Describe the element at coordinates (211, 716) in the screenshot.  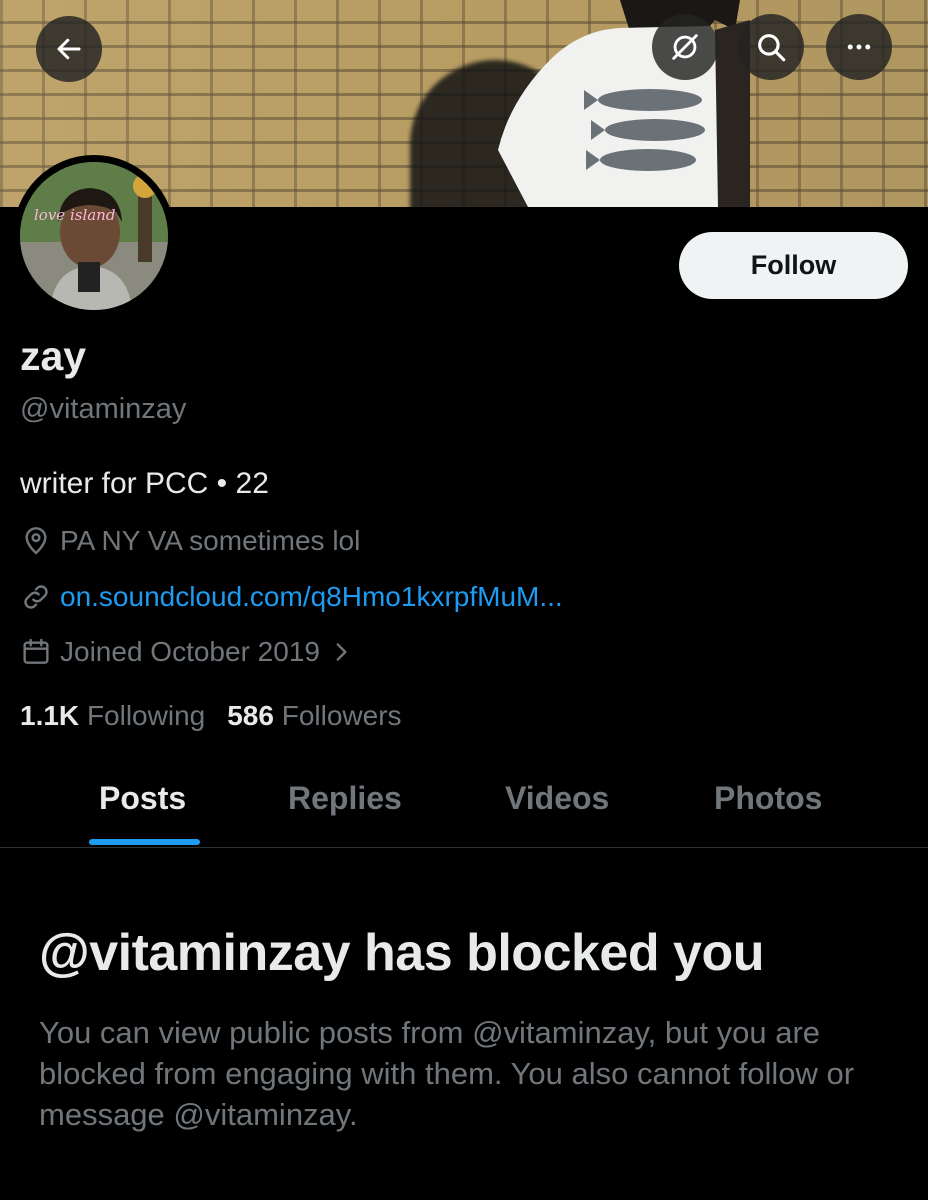
I see `follow-stats: 1.1K Following 586 Followers` at that location.